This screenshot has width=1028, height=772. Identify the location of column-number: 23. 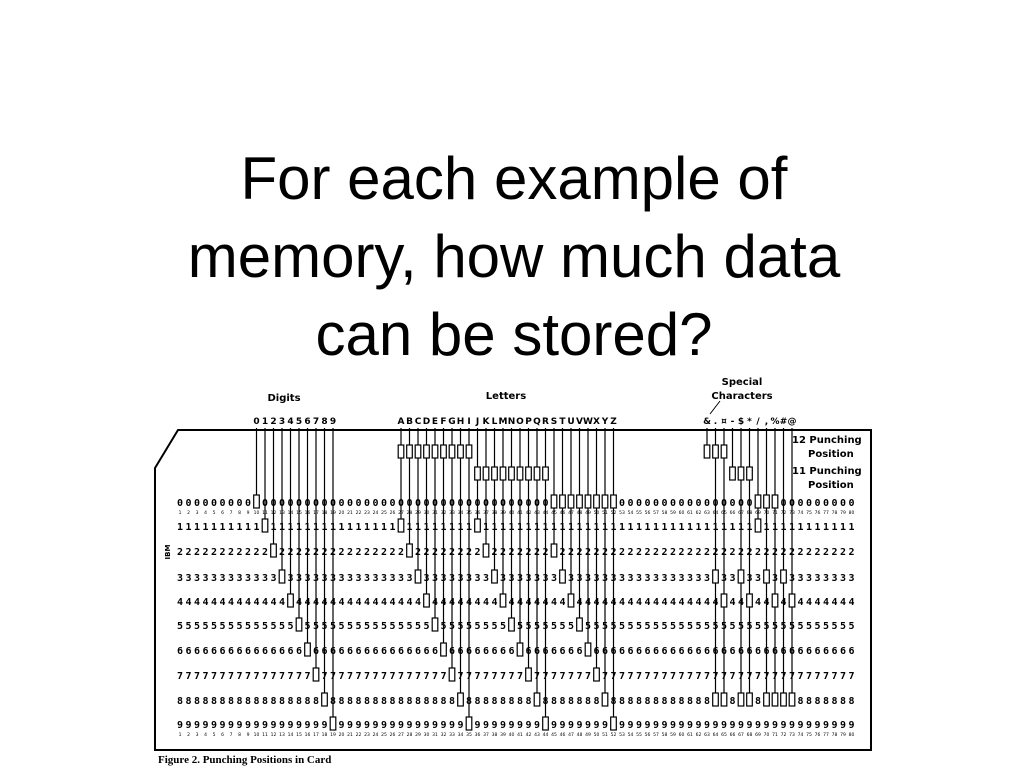
(367, 735).